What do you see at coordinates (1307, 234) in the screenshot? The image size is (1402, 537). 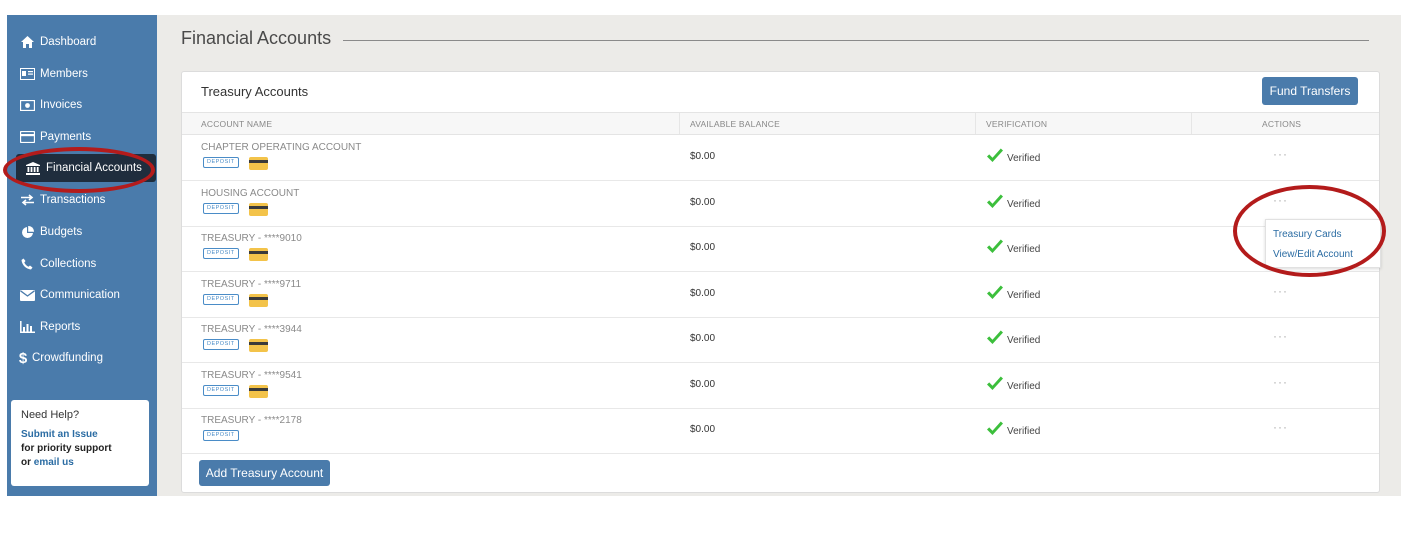 I see `menu-item-treasury-cards: Treasury Cards` at bounding box center [1307, 234].